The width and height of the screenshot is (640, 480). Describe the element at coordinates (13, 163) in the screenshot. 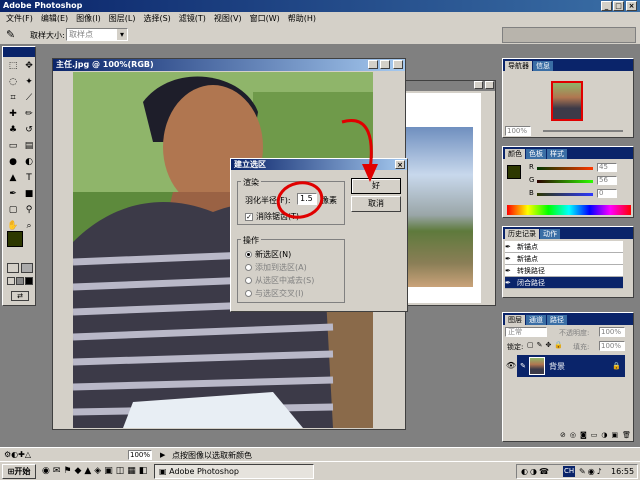

I see `blur-tool-icon: ●` at that location.